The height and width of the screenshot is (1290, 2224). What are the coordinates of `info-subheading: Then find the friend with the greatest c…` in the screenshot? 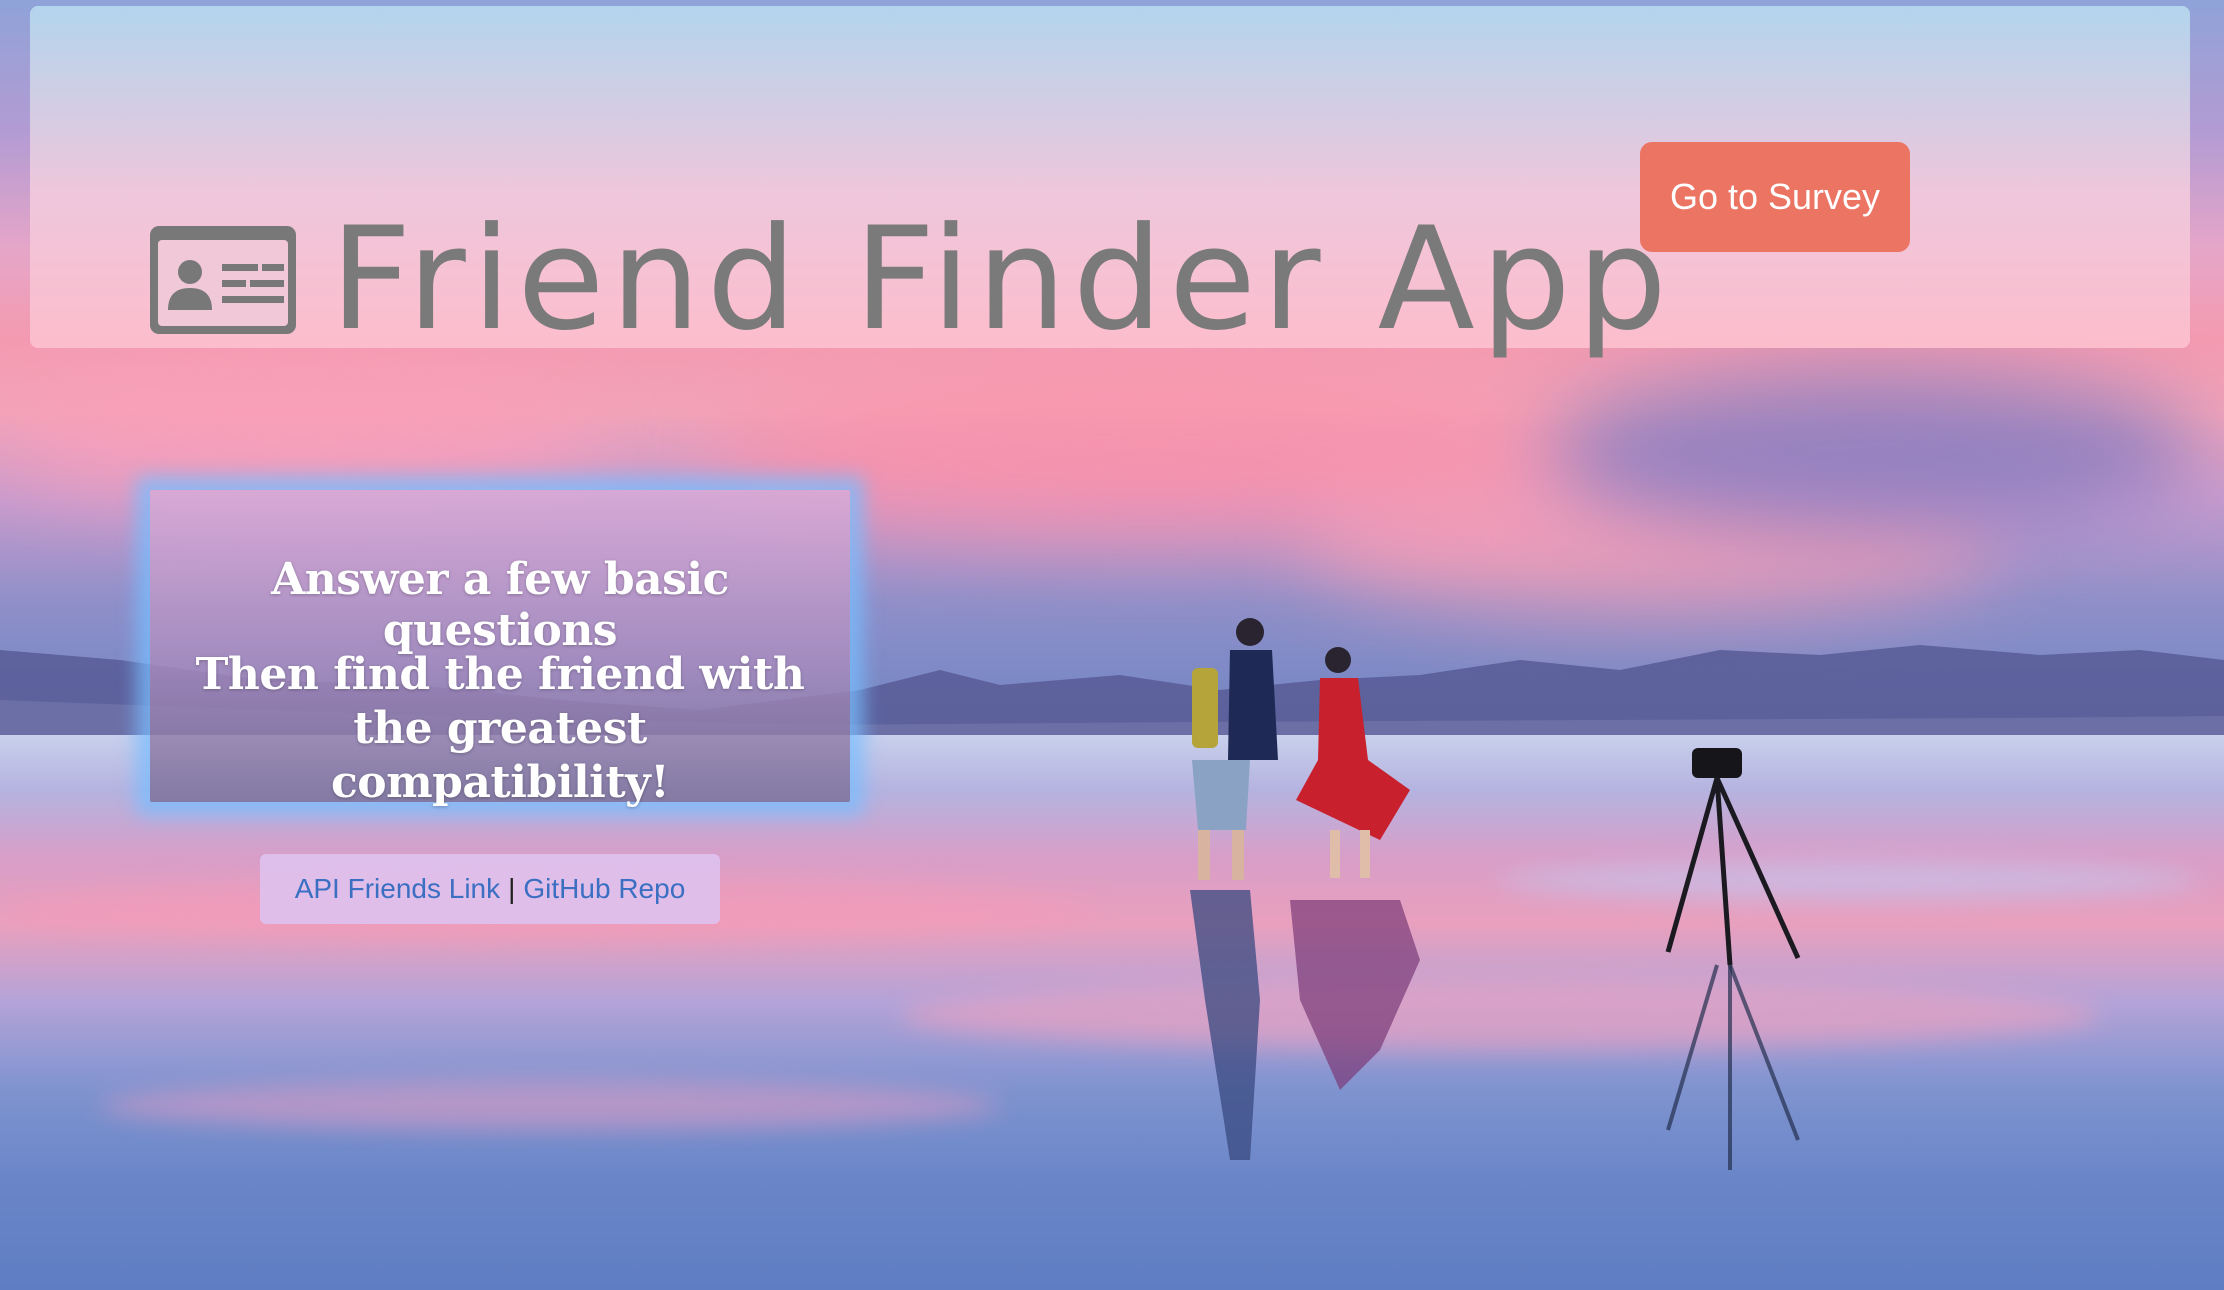 It's located at (500, 728).